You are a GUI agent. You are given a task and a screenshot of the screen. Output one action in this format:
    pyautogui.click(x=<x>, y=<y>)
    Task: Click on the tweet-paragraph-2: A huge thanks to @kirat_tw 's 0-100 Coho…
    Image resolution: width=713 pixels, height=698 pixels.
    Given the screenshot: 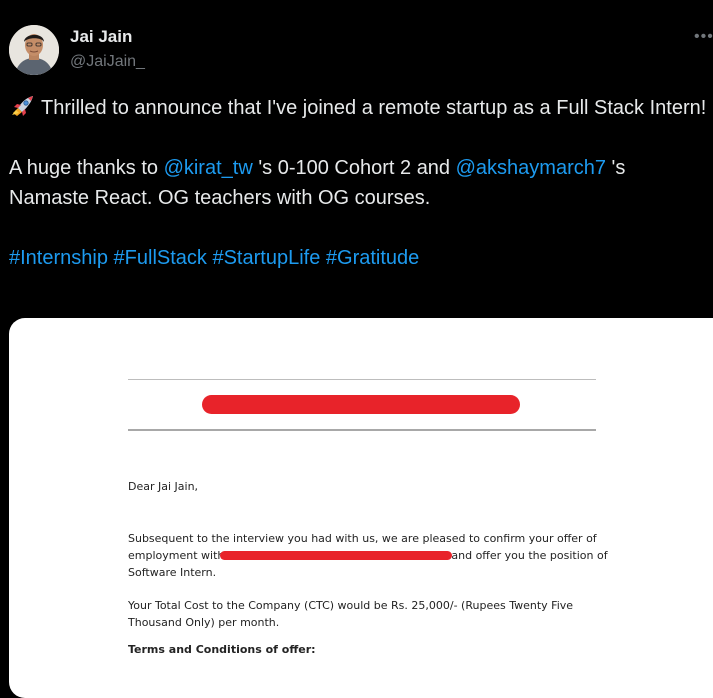 What is the action you would take?
    pyautogui.click(x=359, y=183)
    